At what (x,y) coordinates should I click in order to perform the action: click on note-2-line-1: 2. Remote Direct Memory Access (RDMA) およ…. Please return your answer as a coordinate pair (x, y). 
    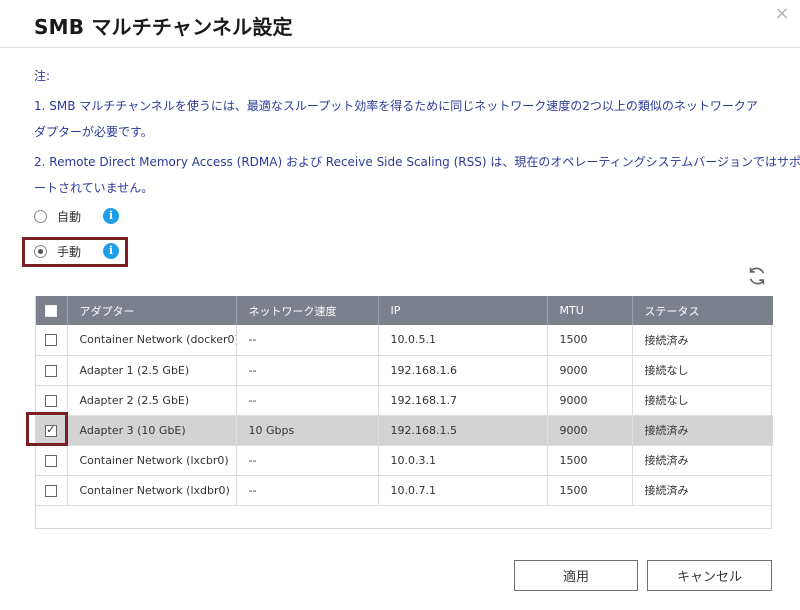
    Looking at the image, I should click on (417, 162).